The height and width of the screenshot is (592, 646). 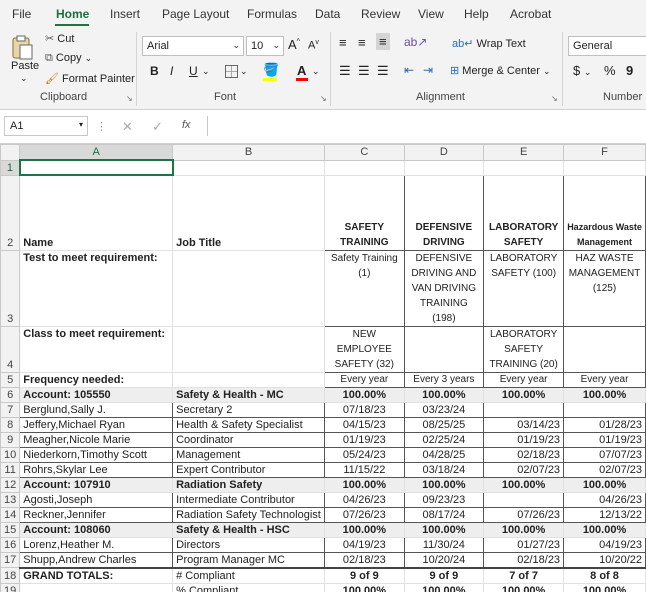 I want to click on cell: 9 of 9, so click(x=444, y=575).